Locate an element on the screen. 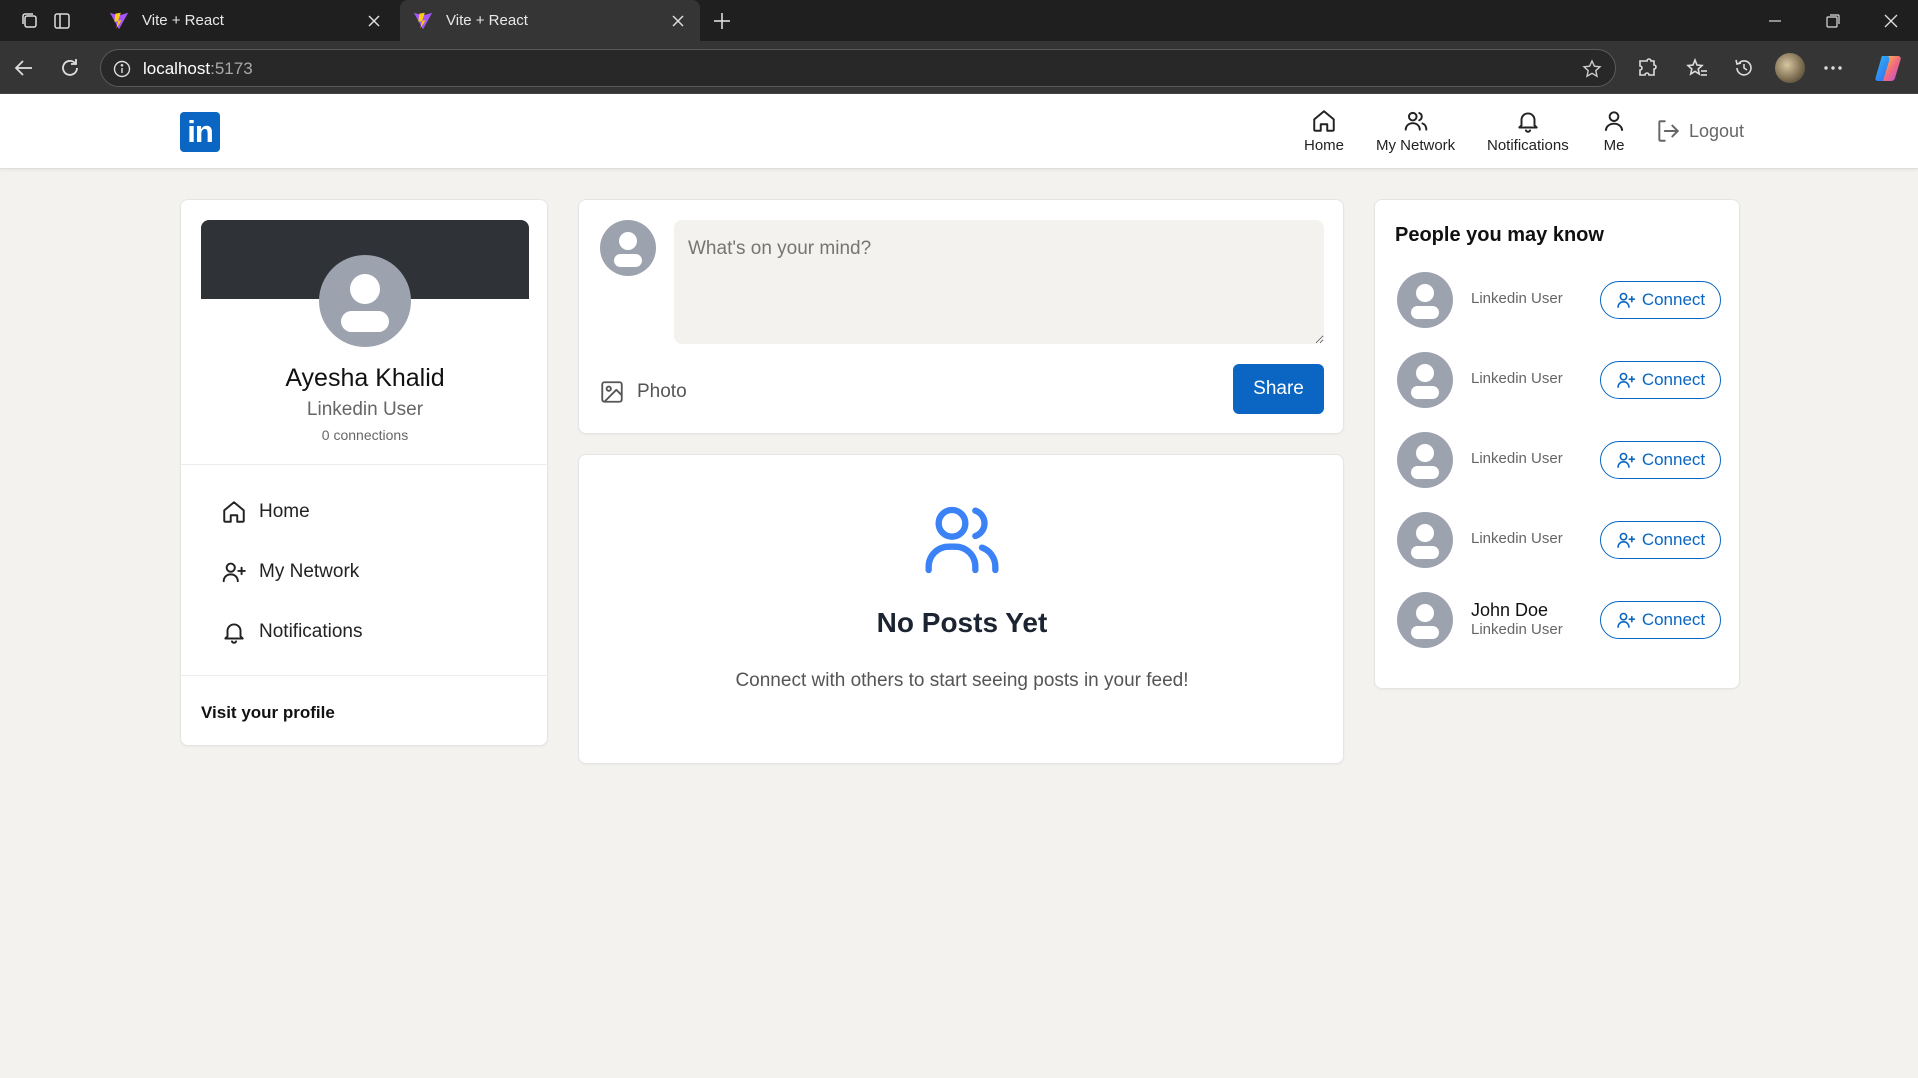 The image size is (1918, 1078). browser-toolbar: localhost:5173 is located at coordinates (959, 67).